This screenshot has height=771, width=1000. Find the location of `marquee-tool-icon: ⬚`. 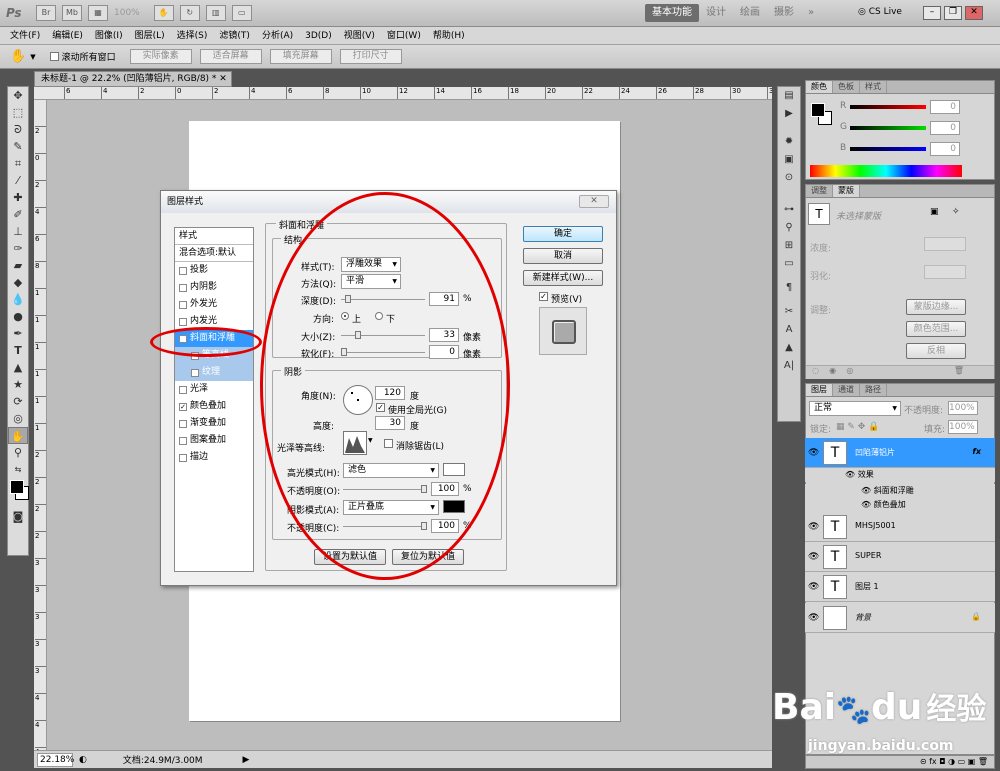

marquee-tool-icon: ⬚ is located at coordinates (18, 112).